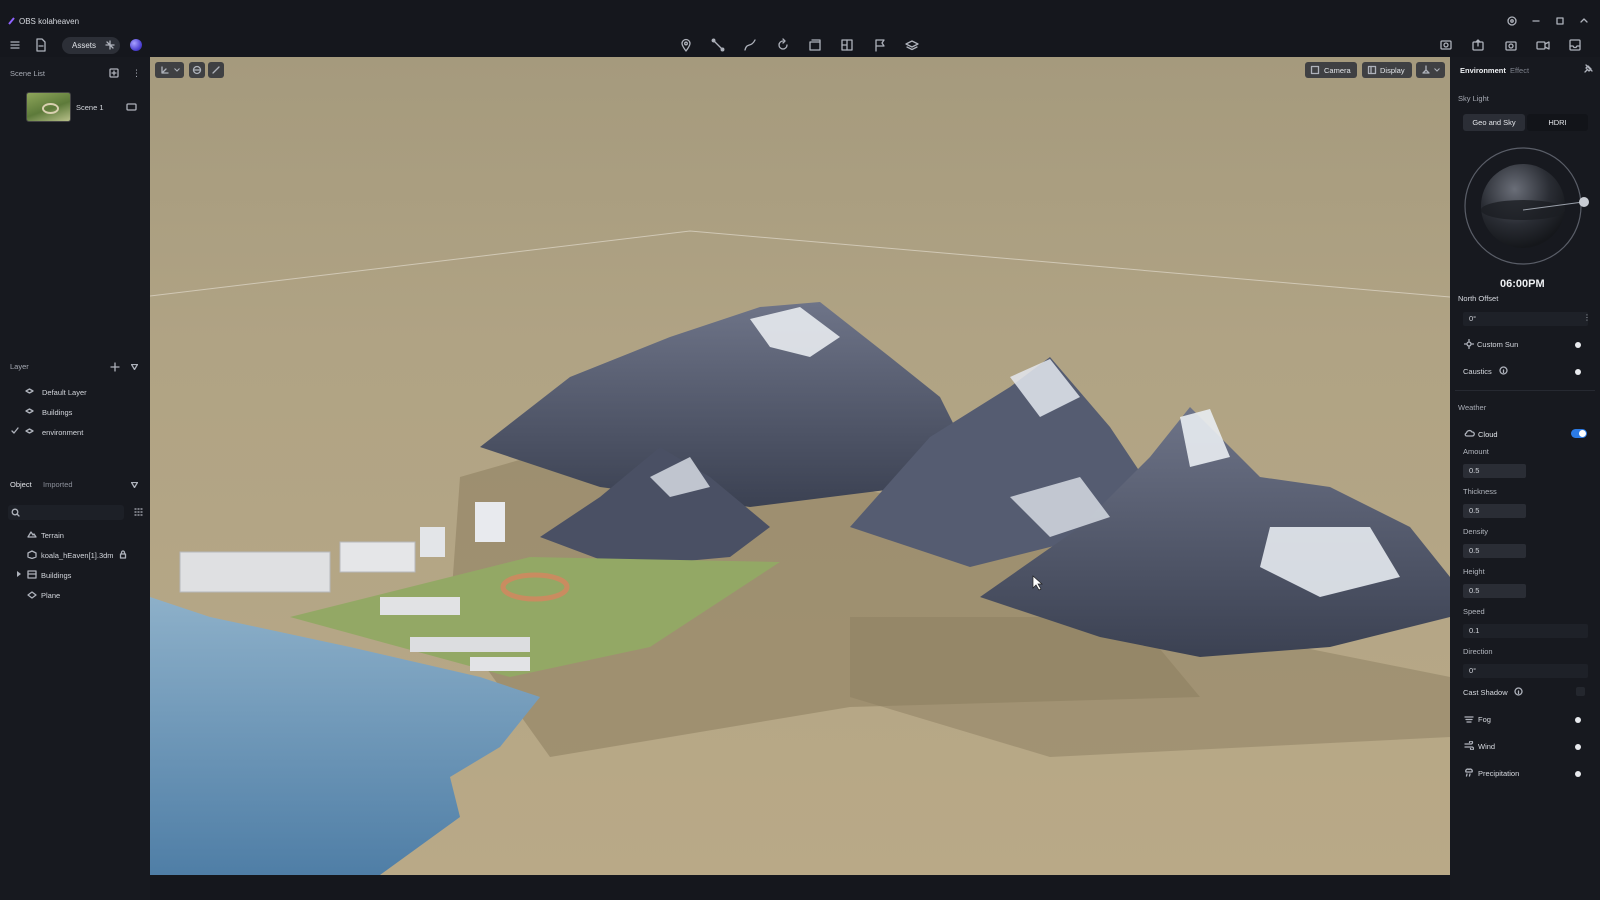 The height and width of the screenshot is (900, 1600). What do you see at coordinates (1575, 45) in the screenshot?
I see `inbox-icon` at bounding box center [1575, 45].